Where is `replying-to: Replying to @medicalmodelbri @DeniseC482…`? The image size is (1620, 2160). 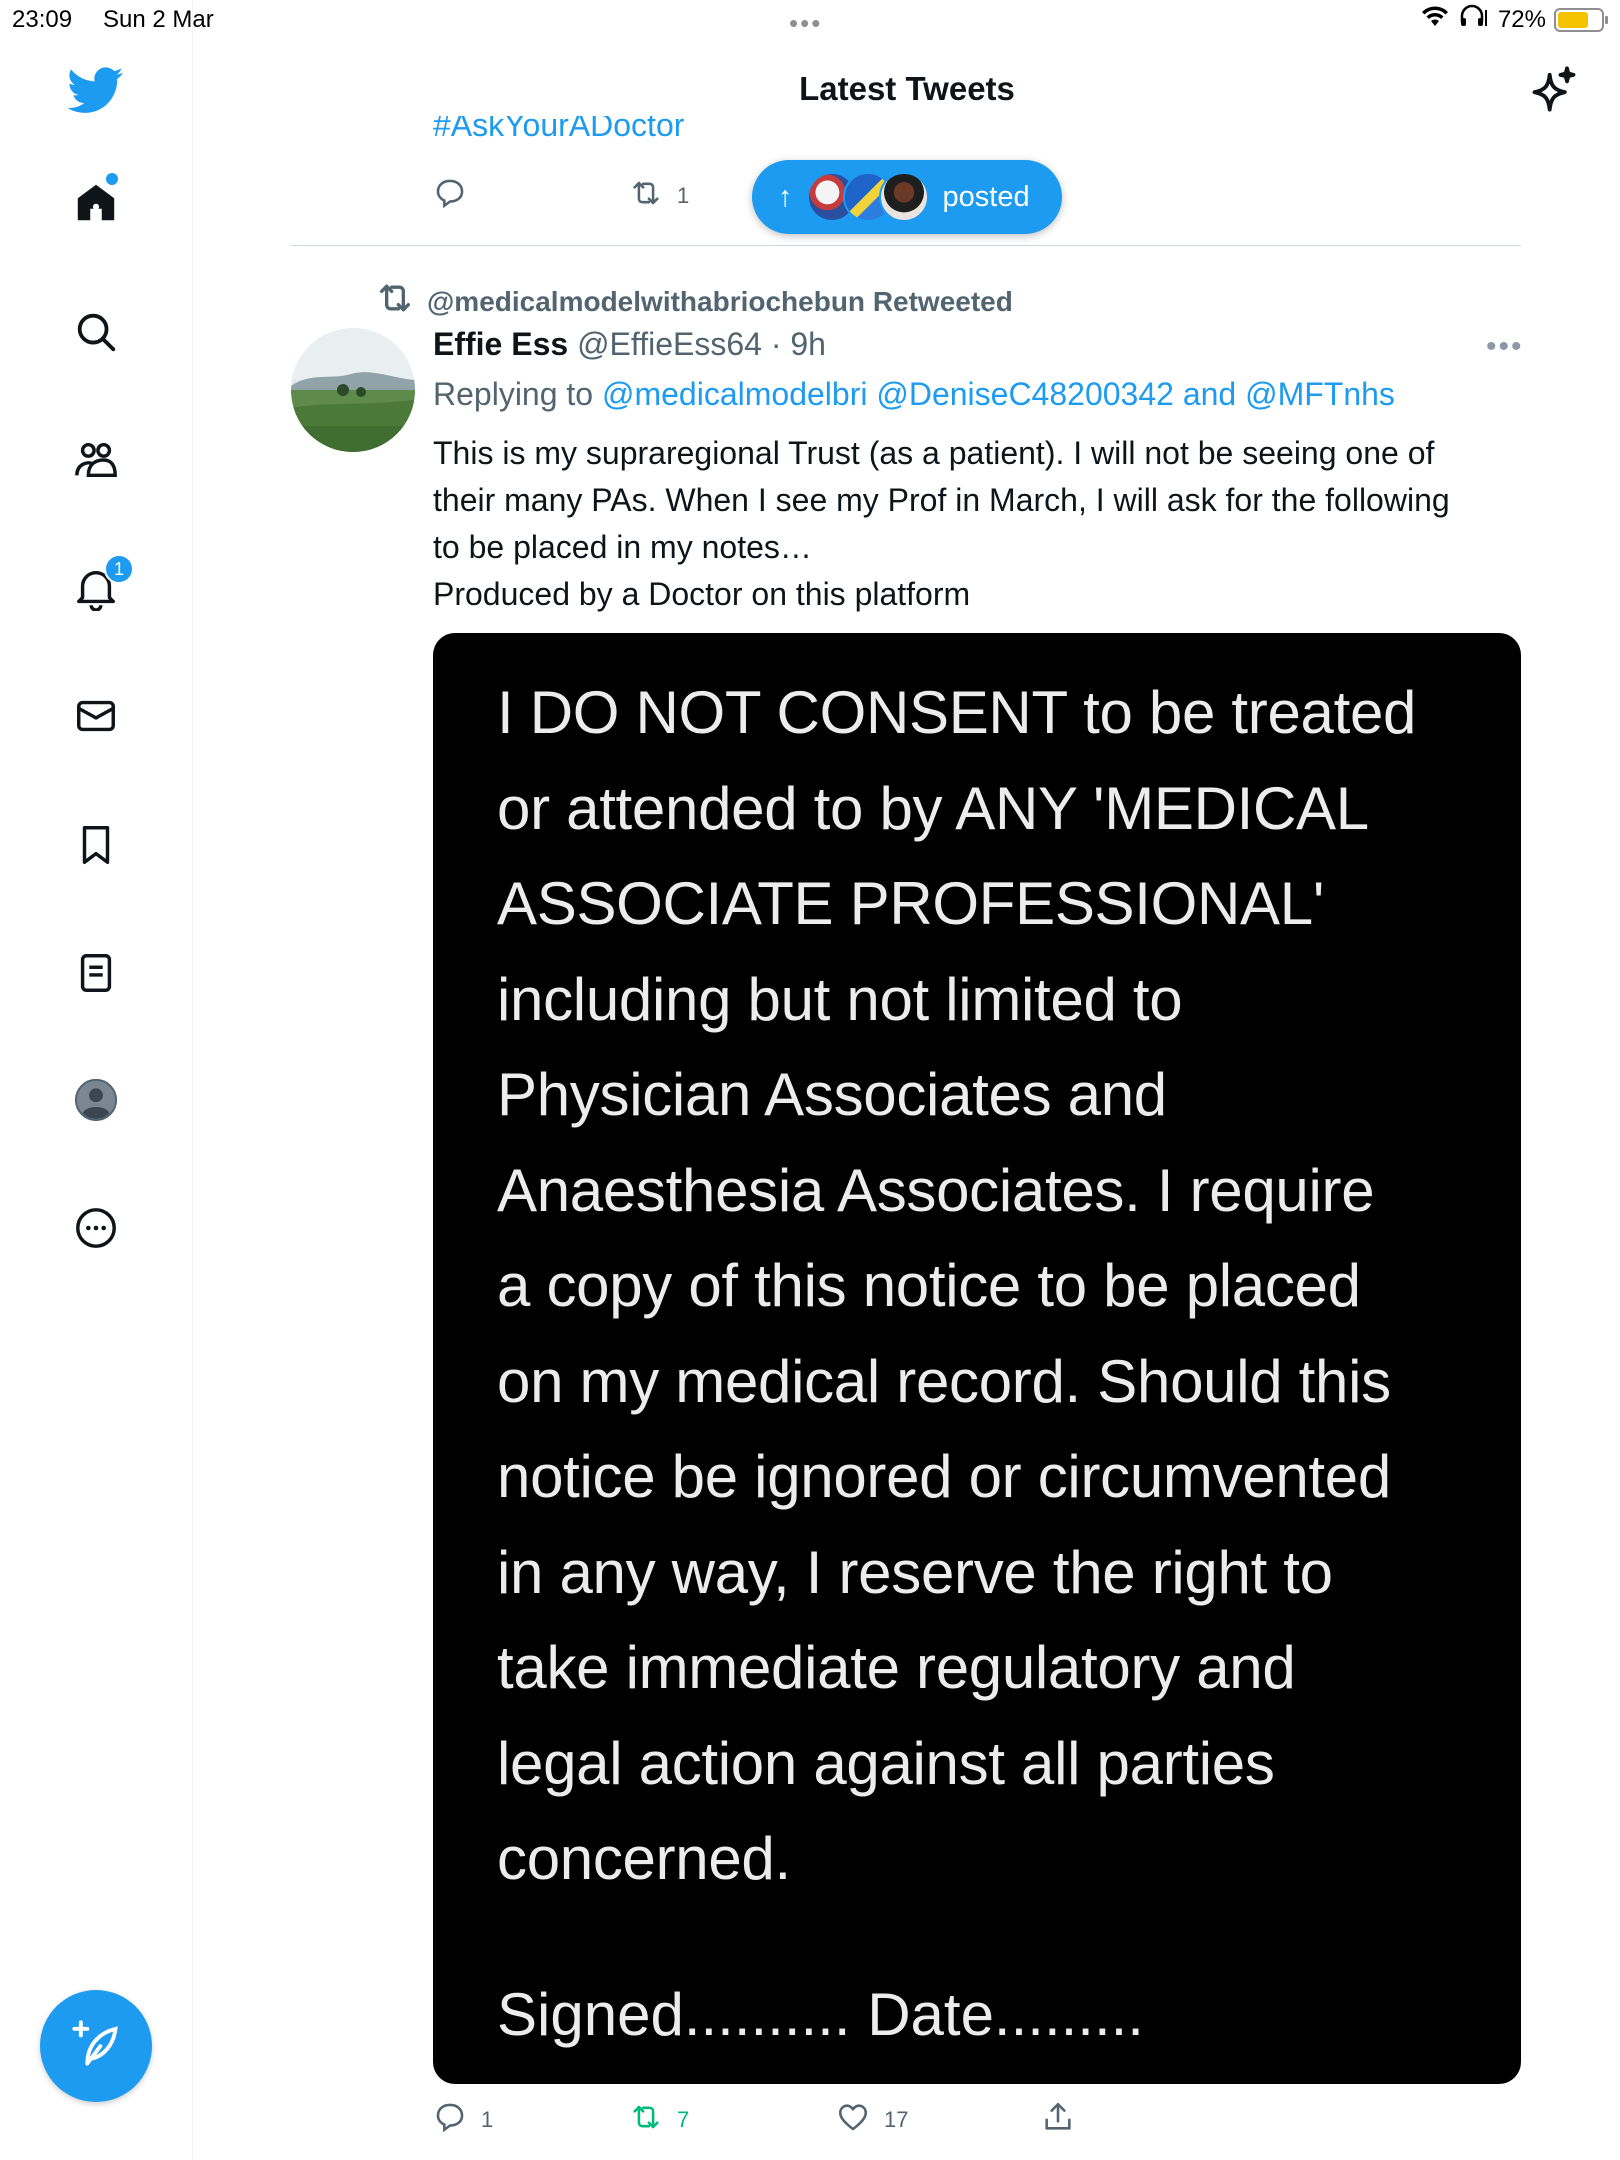 replying-to: Replying to @medicalmodelbri @DeniseC482… is located at coordinates (914, 394).